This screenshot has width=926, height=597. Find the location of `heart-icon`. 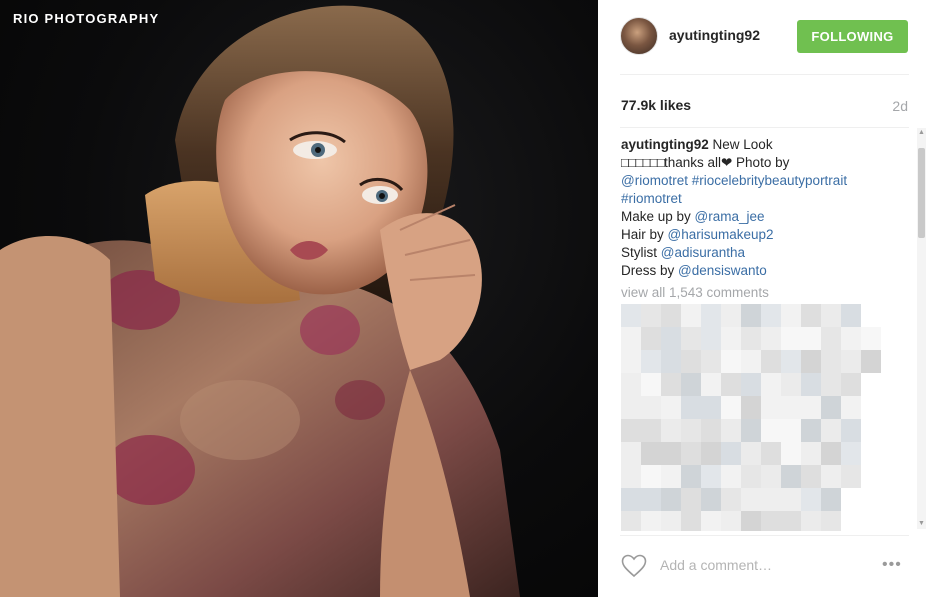

heart-icon is located at coordinates (634, 566).